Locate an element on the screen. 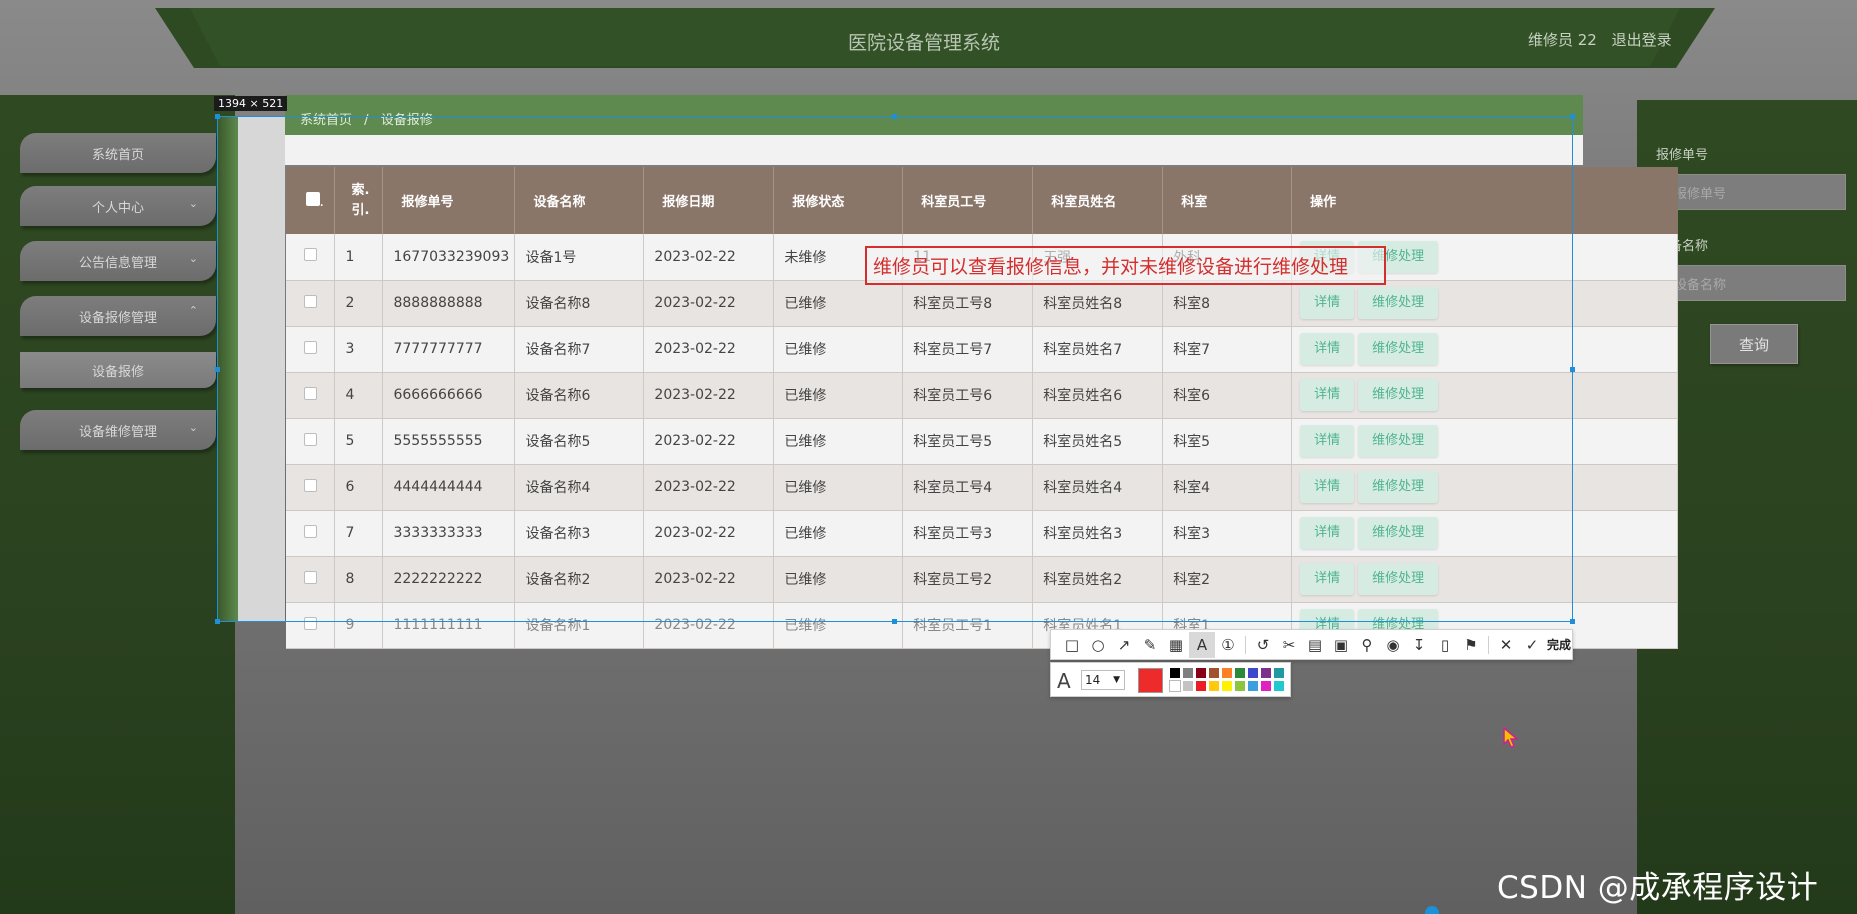  sidebar-item-repair-management: 设备报修管理 ⌃ is located at coordinates (118, 316).